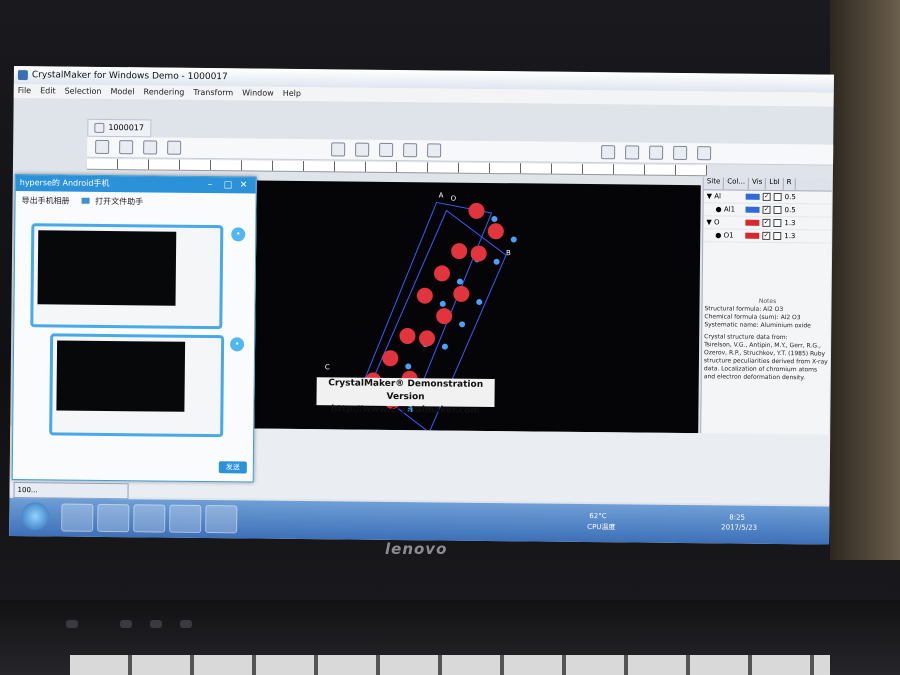  What do you see at coordinates (213, 93) in the screenshot?
I see `menu-transform: Transform` at bounding box center [213, 93].